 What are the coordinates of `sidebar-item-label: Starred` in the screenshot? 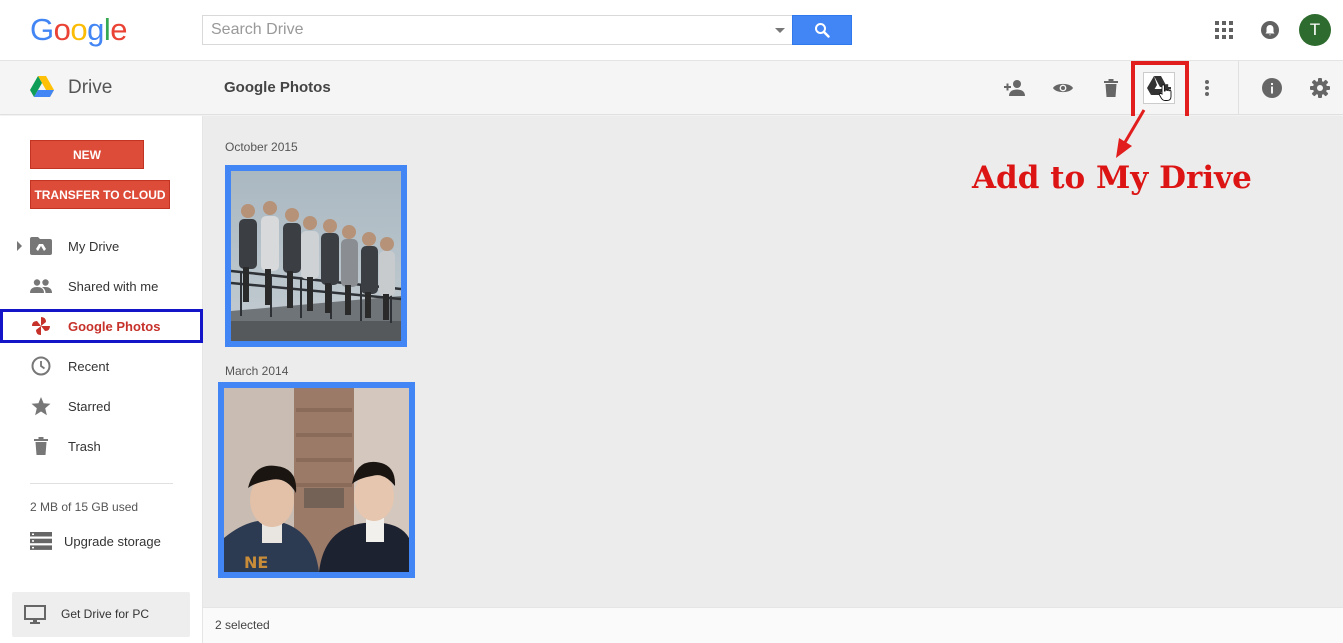 It's located at (89, 406).